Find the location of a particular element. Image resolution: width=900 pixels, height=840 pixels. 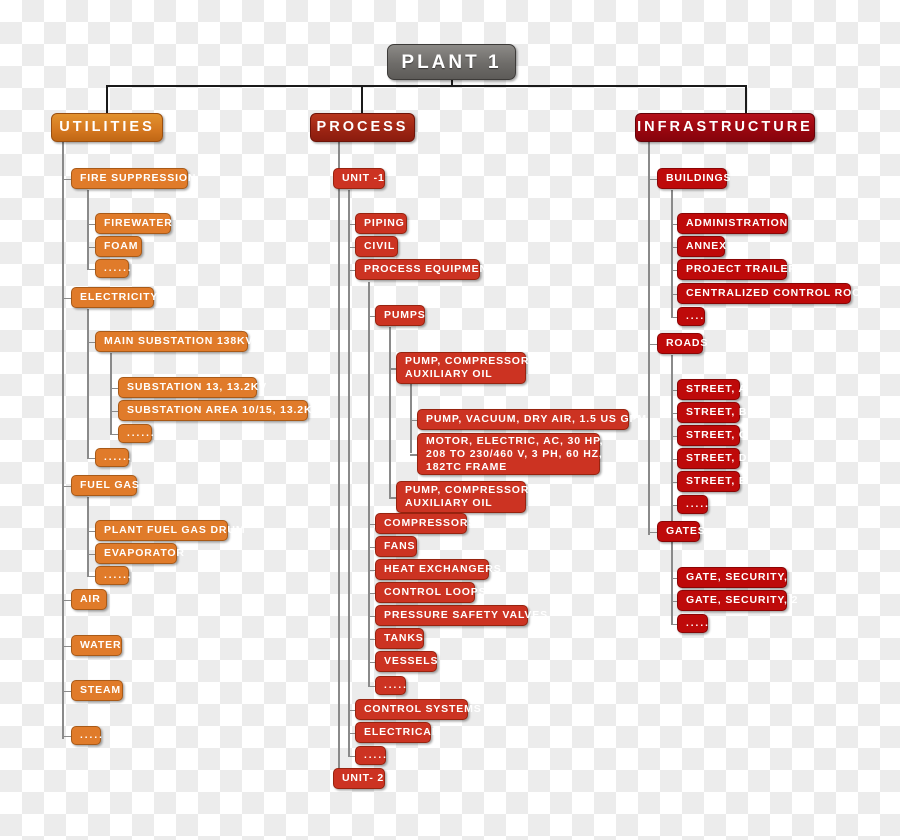

node-compressors: COMPRESSORS is located at coordinates (425, 523).